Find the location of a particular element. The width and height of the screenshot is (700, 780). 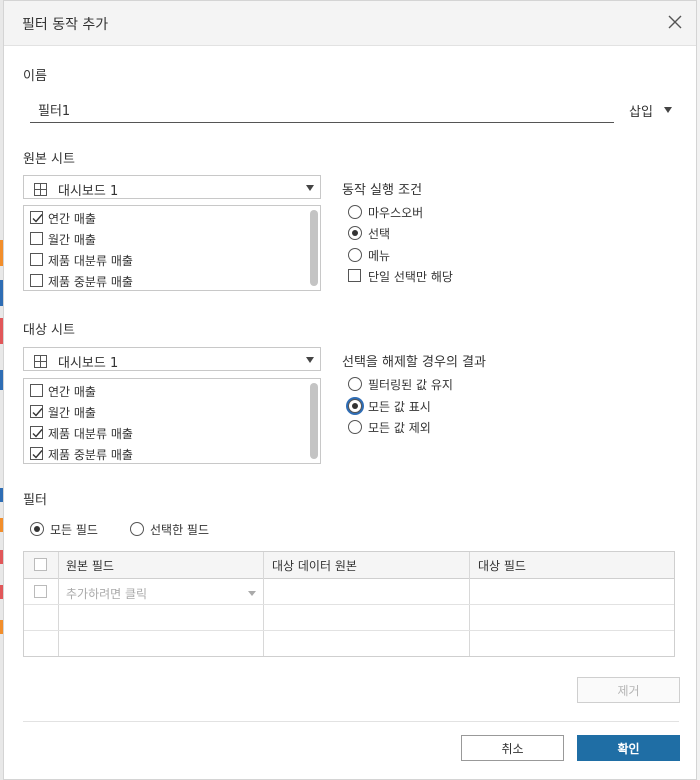

select-all-checkbox is located at coordinates (40, 564).